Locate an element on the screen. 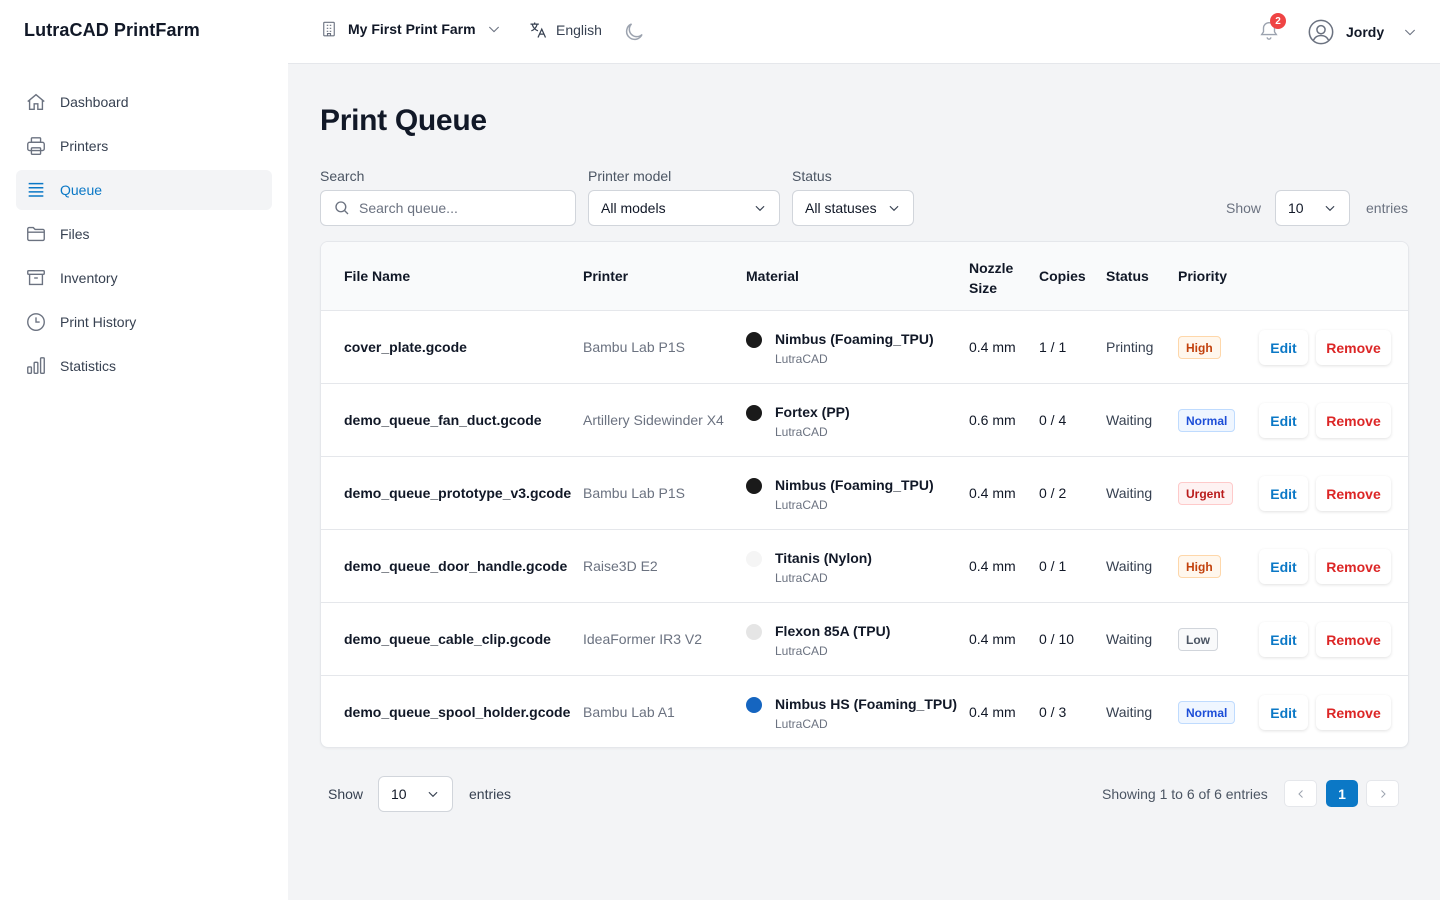  sidebar-item-queue: Queue is located at coordinates (144, 190).